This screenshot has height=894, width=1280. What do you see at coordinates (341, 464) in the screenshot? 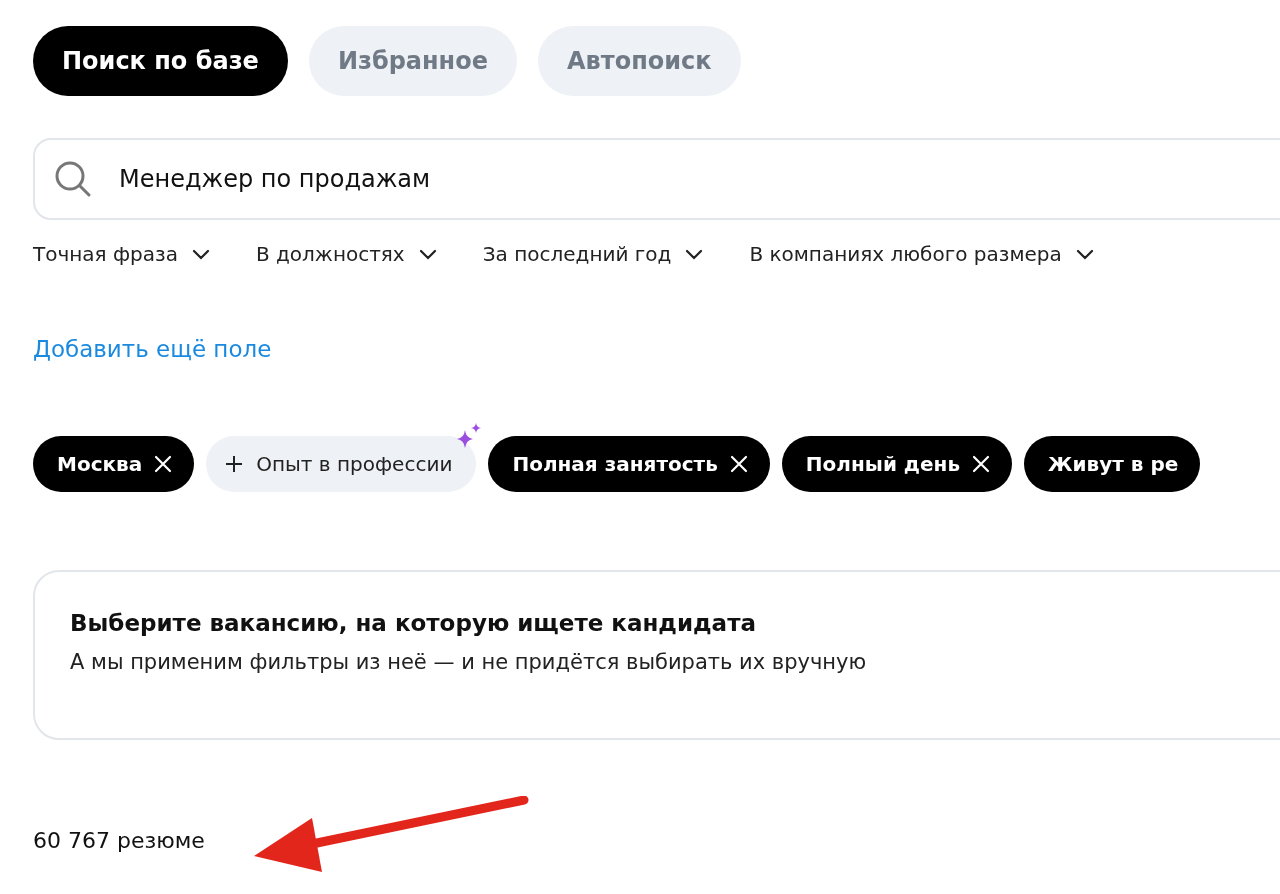
I see `add-filter-chip: Опыт в профессии` at bounding box center [341, 464].